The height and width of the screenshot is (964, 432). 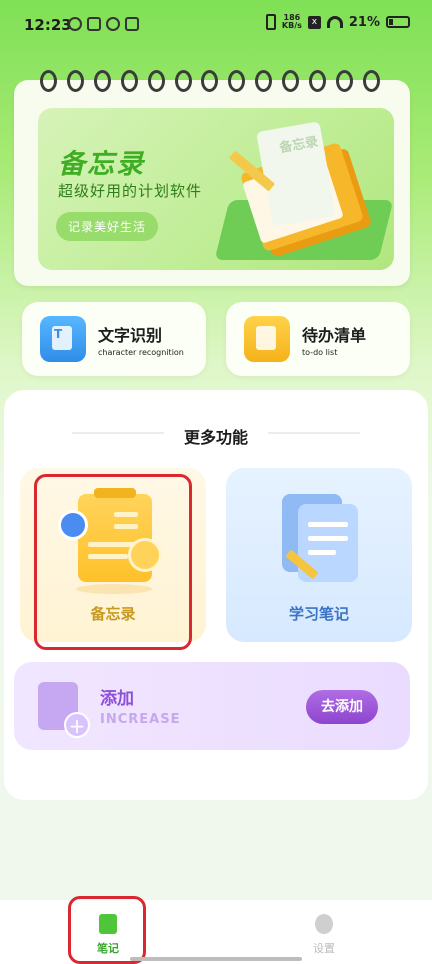 I want to click on battery-icon, so click(x=398, y=22).